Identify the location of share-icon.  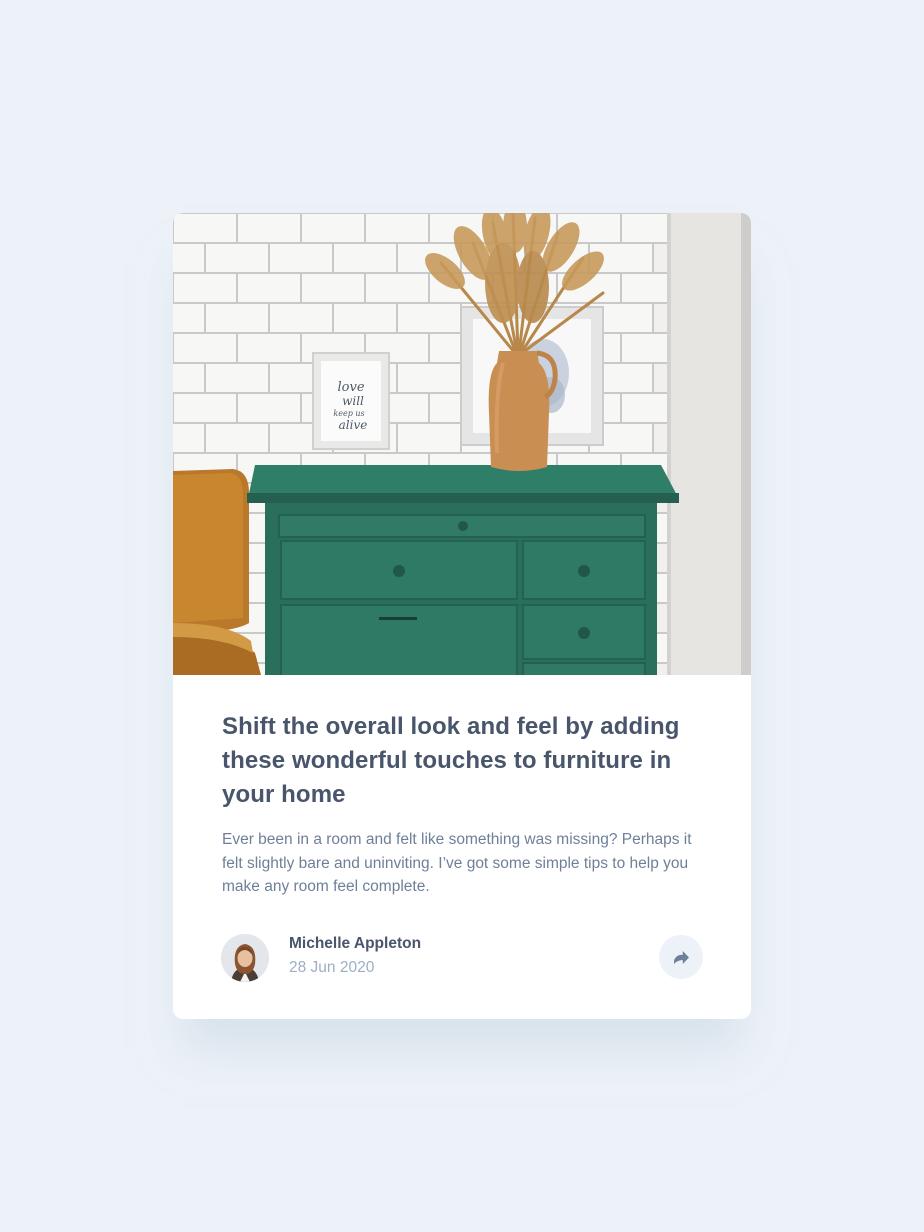
(681, 957).